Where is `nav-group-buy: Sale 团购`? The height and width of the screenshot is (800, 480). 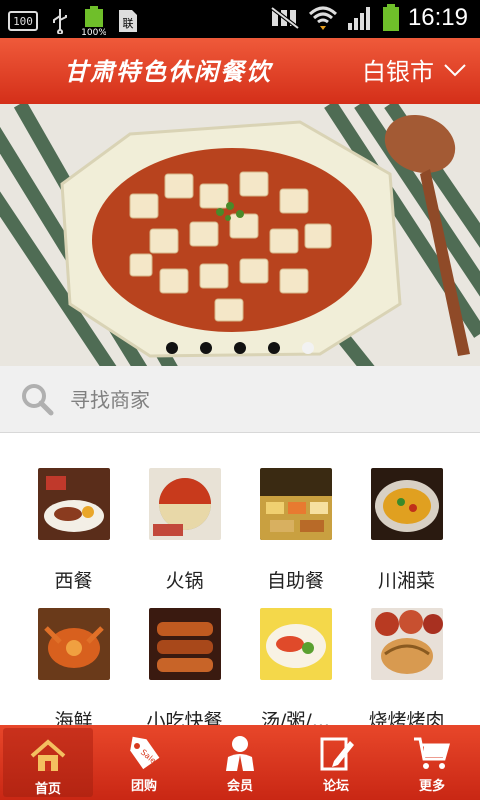
nav-group-buy: Sale 团购 is located at coordinates (144, 762).